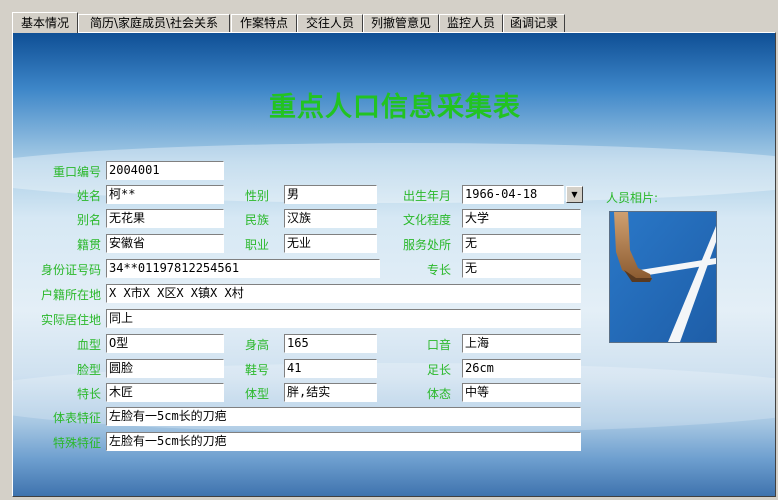  I want to click on native-place-field: 安徽省, so click(165, 243).